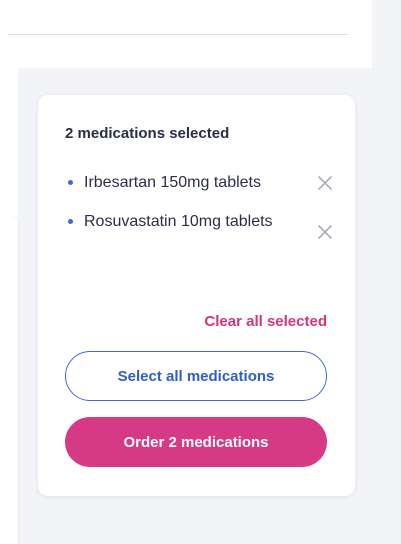 This screenshot has width=401, height=544. What do you see at coordinates (196, 442) in the screenshot?
I see `order-medications-button: Order 2 medications` at bounding box center [196, 442].